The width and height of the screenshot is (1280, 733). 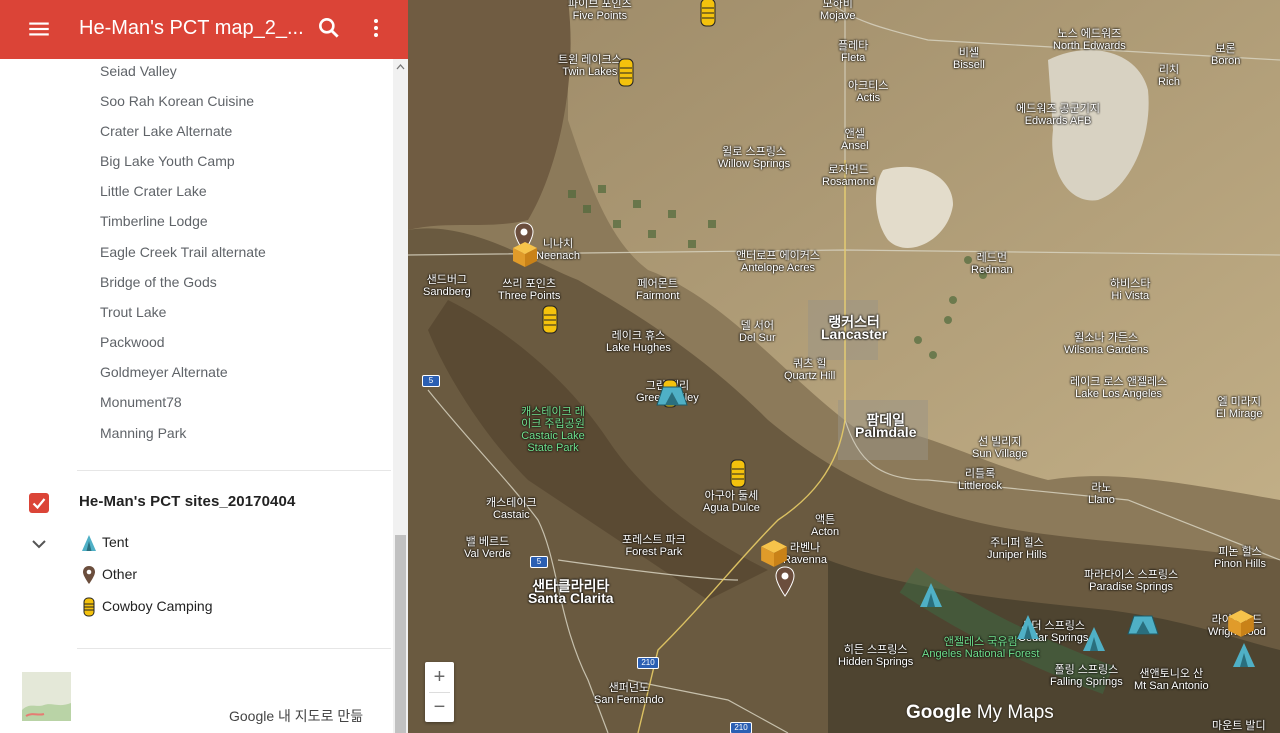 What do you see at coordinates (329, 28) in the screenshot?
I see `search-icon` at bounding box center [329, 28].